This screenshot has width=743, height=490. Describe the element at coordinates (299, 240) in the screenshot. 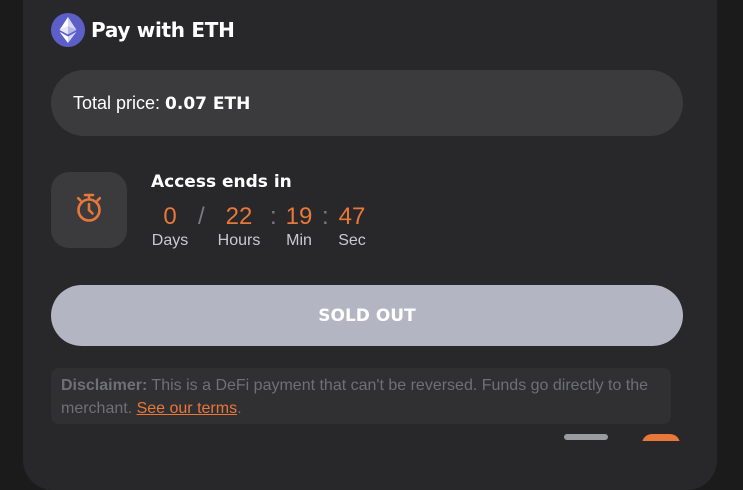

I see `countdown-minutes-label: Min` at that location.